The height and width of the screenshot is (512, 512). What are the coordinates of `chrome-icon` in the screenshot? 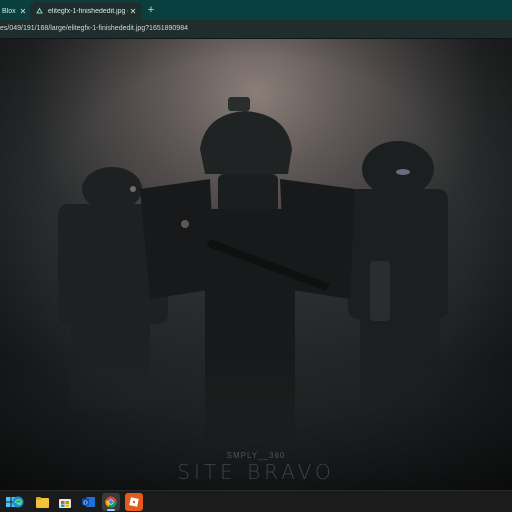 It's located at (111, 502).